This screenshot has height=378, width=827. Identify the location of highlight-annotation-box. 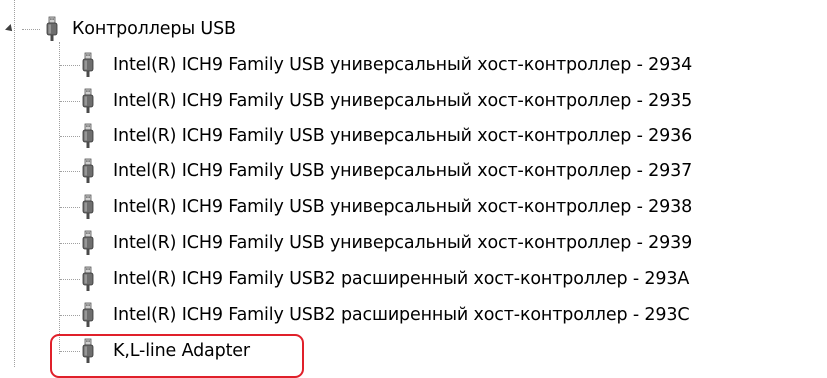
(177, 356).